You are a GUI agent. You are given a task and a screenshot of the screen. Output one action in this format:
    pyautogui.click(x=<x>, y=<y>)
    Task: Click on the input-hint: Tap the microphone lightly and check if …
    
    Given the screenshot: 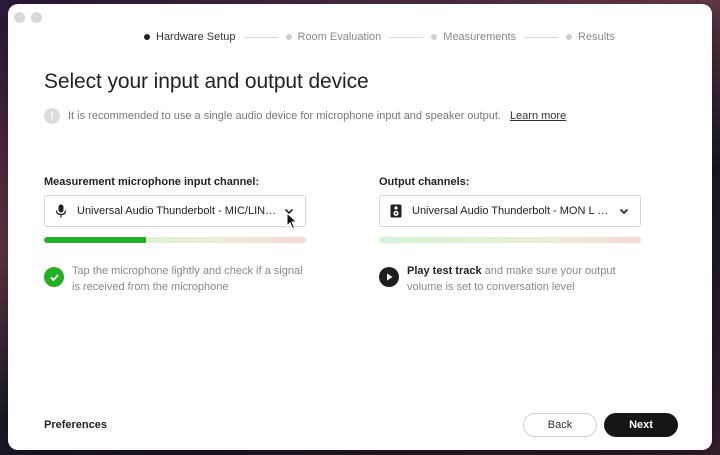 What is the action you would take?
    pyautogui.click(x=175, y=279)
    